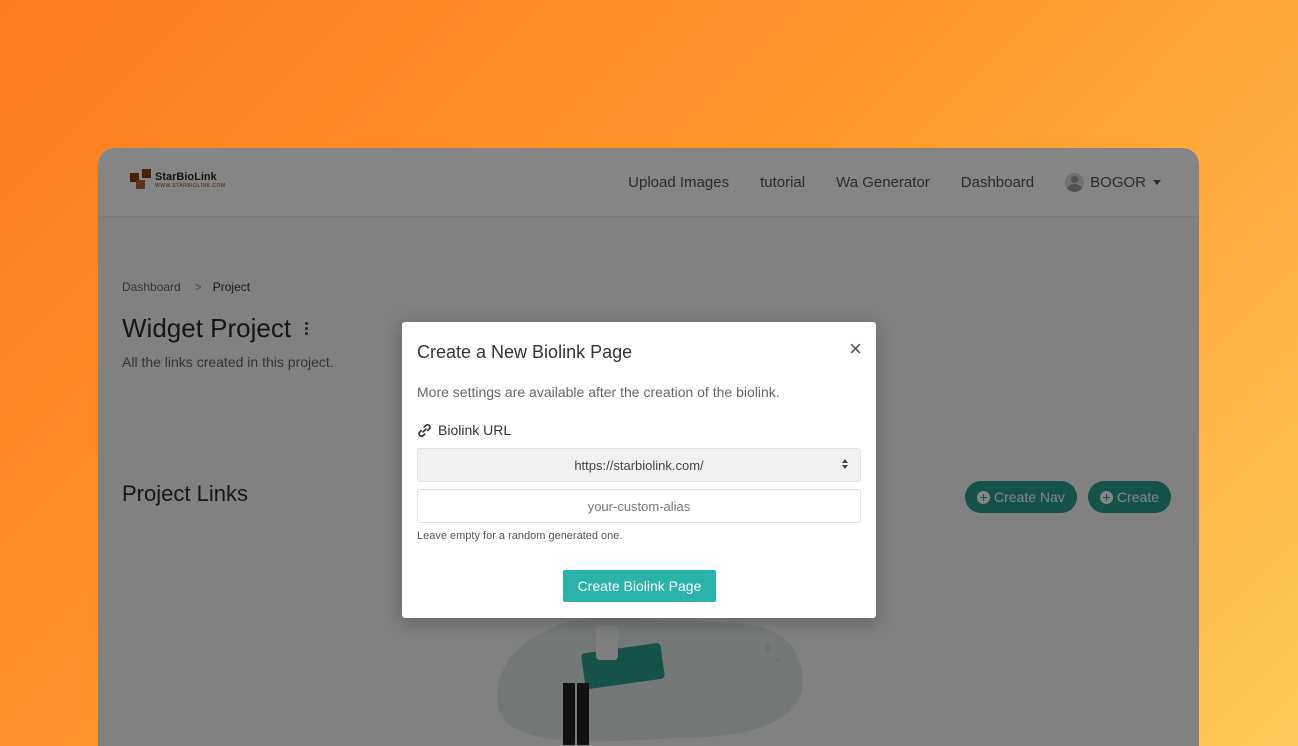  I want to click on biolink-url-label: Biolink URL, so click(464, 430).